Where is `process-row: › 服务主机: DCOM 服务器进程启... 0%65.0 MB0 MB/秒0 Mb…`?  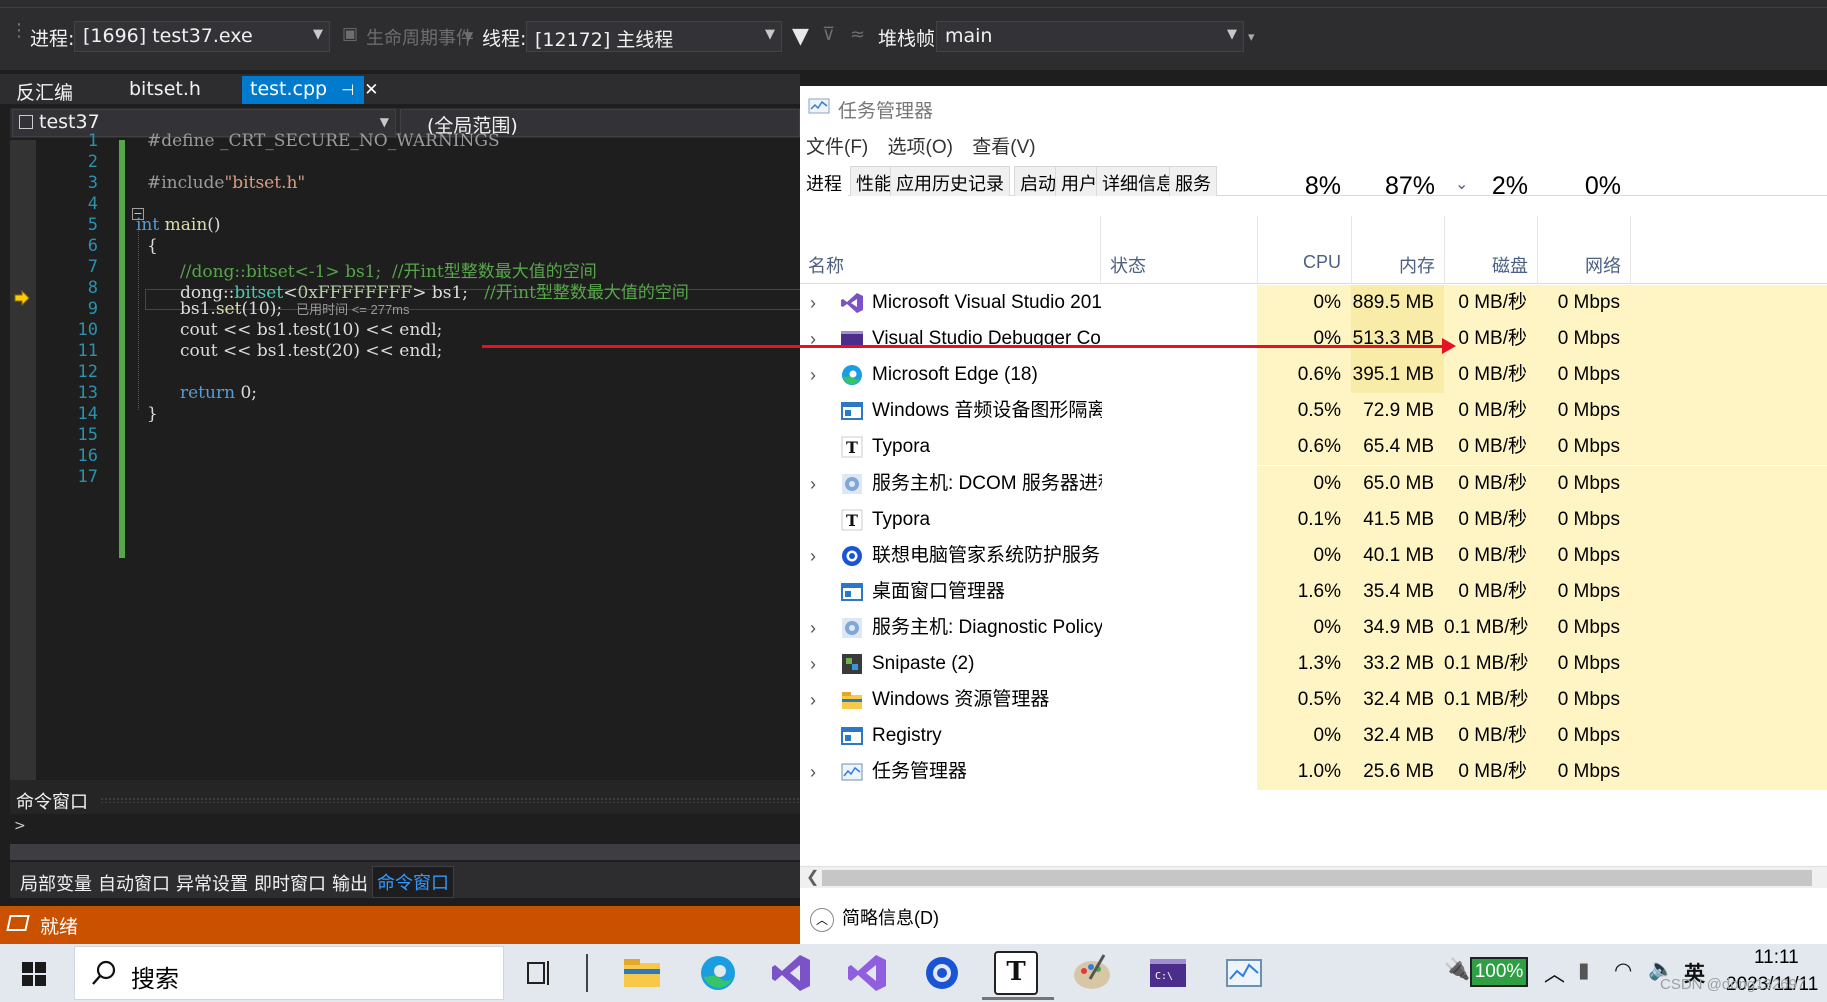 process-row: › 服务主机: DCOM 服务器进程启... 0%65.0 MB0 MB/秒0 Mb… is located at coordinates (1313, 483).